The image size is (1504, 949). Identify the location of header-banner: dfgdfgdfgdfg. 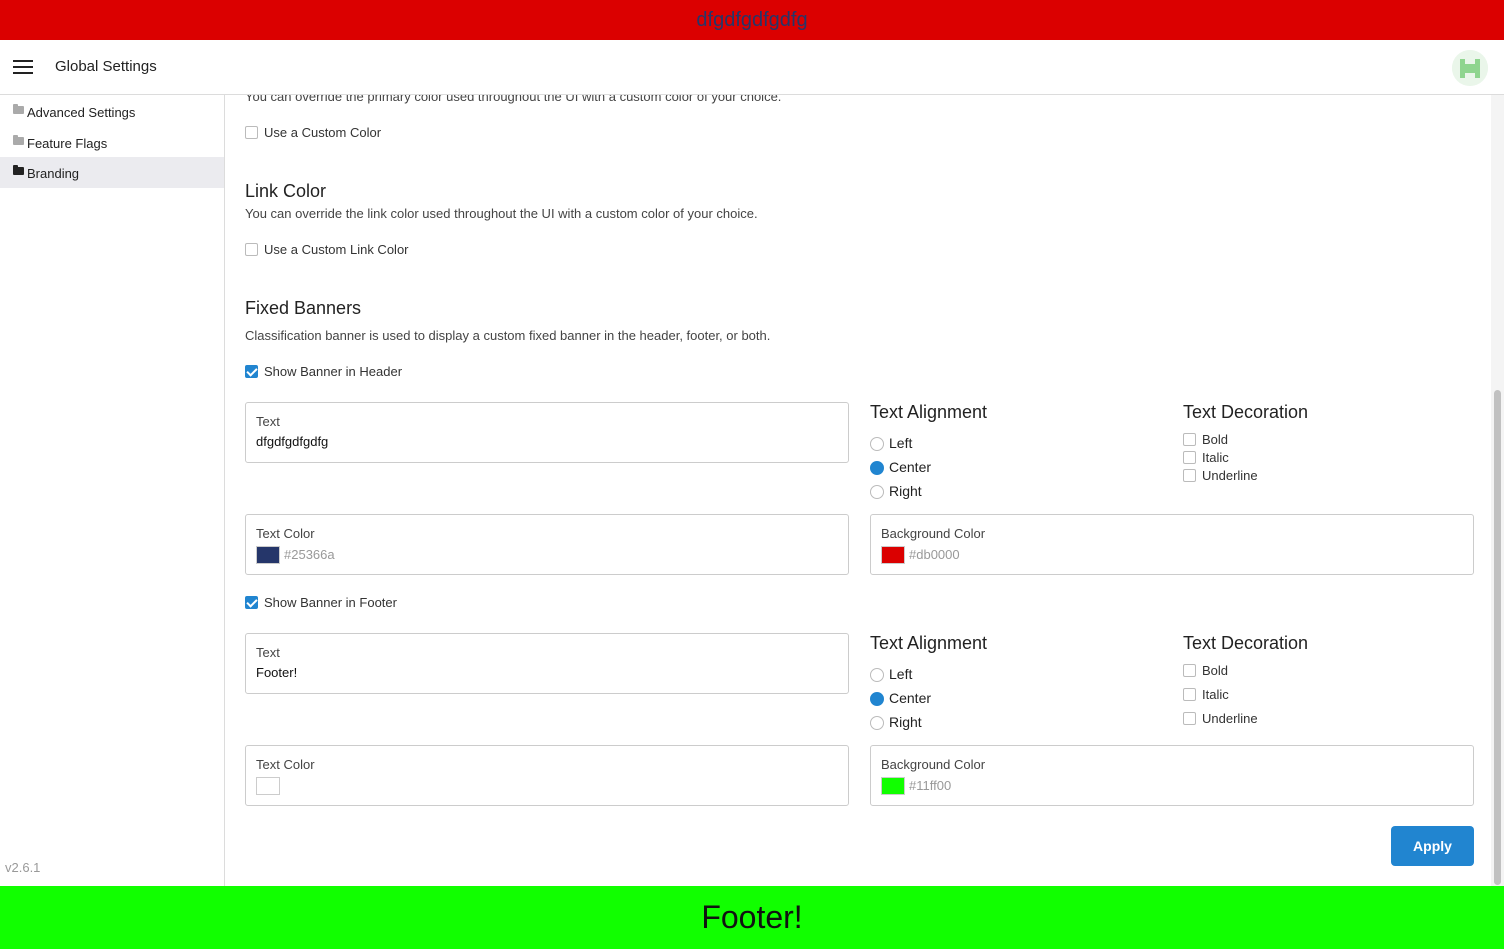
(752, 20).